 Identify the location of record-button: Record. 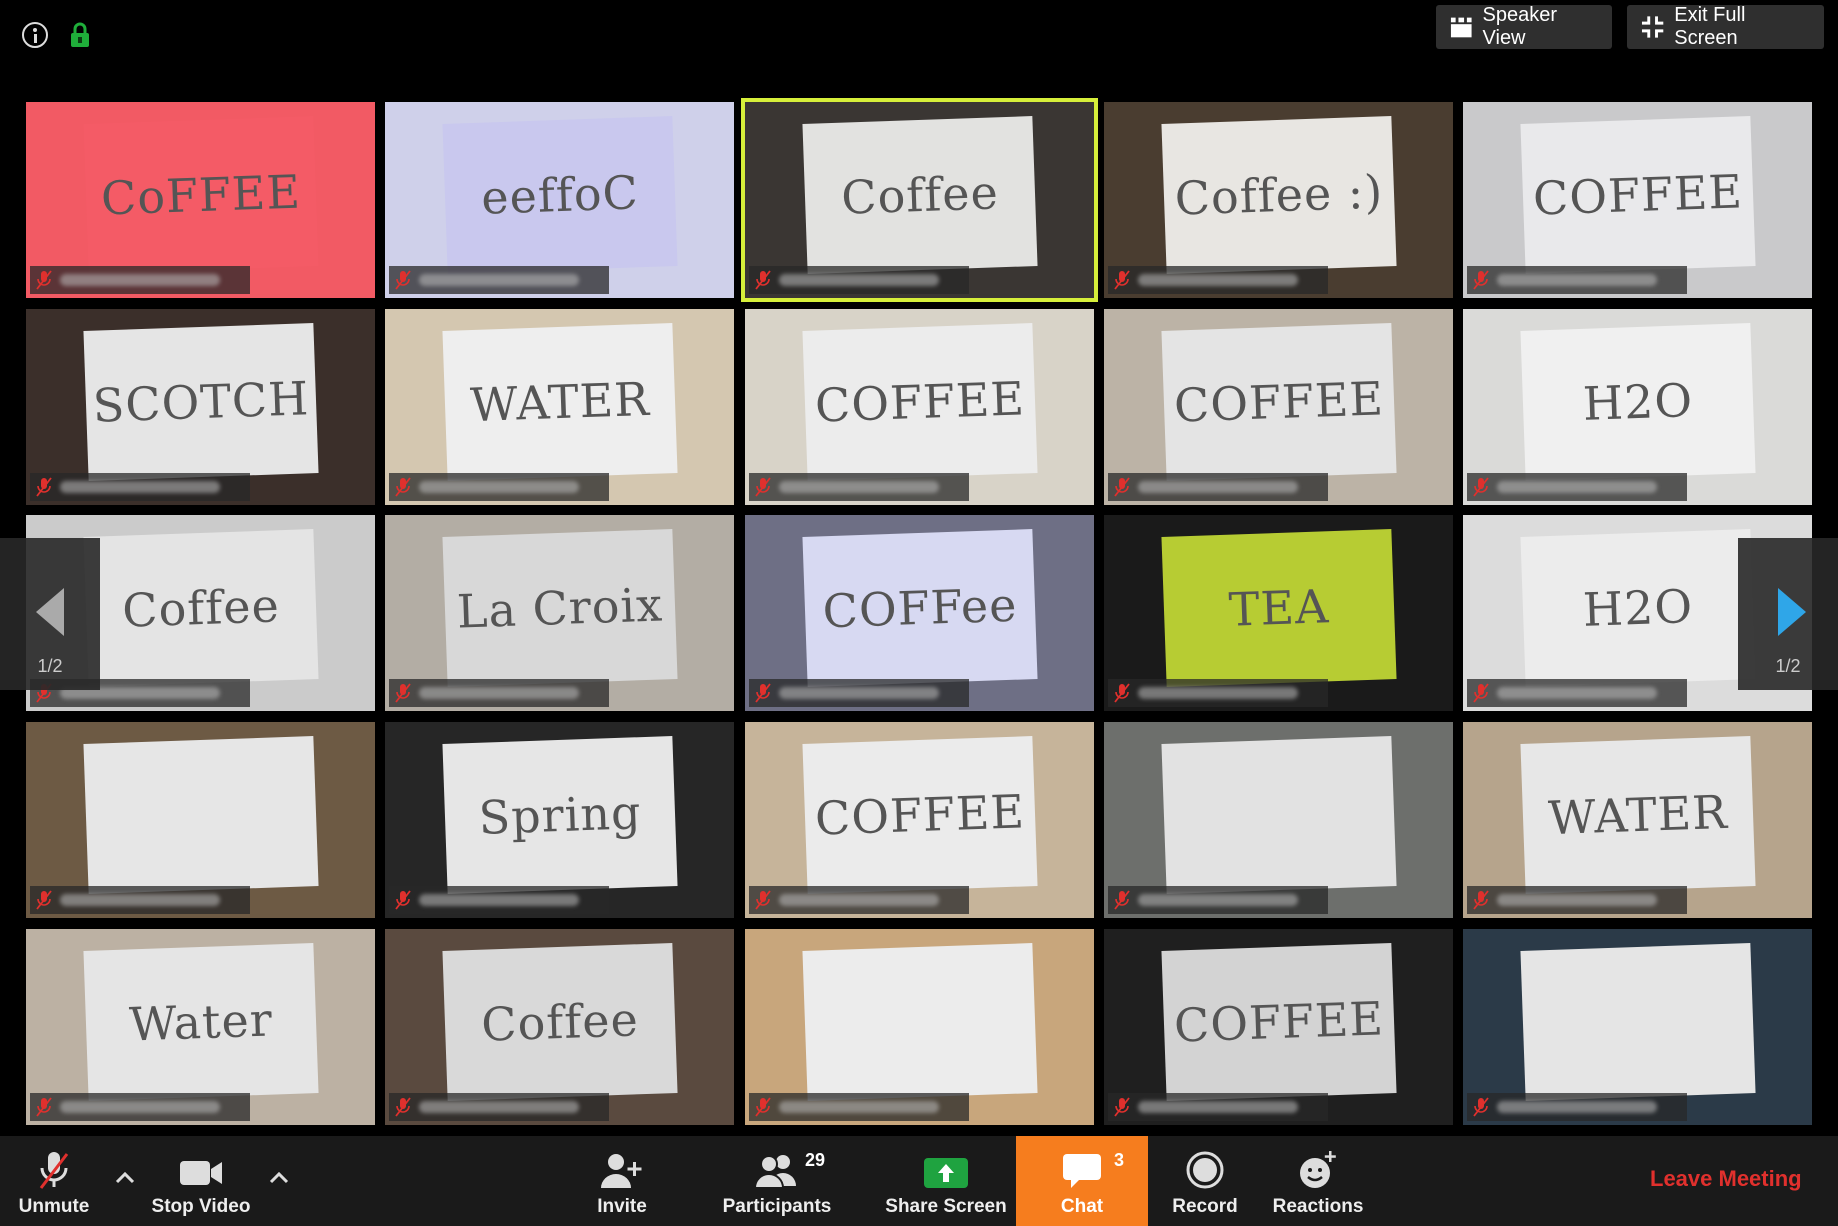
(1205, 1181).